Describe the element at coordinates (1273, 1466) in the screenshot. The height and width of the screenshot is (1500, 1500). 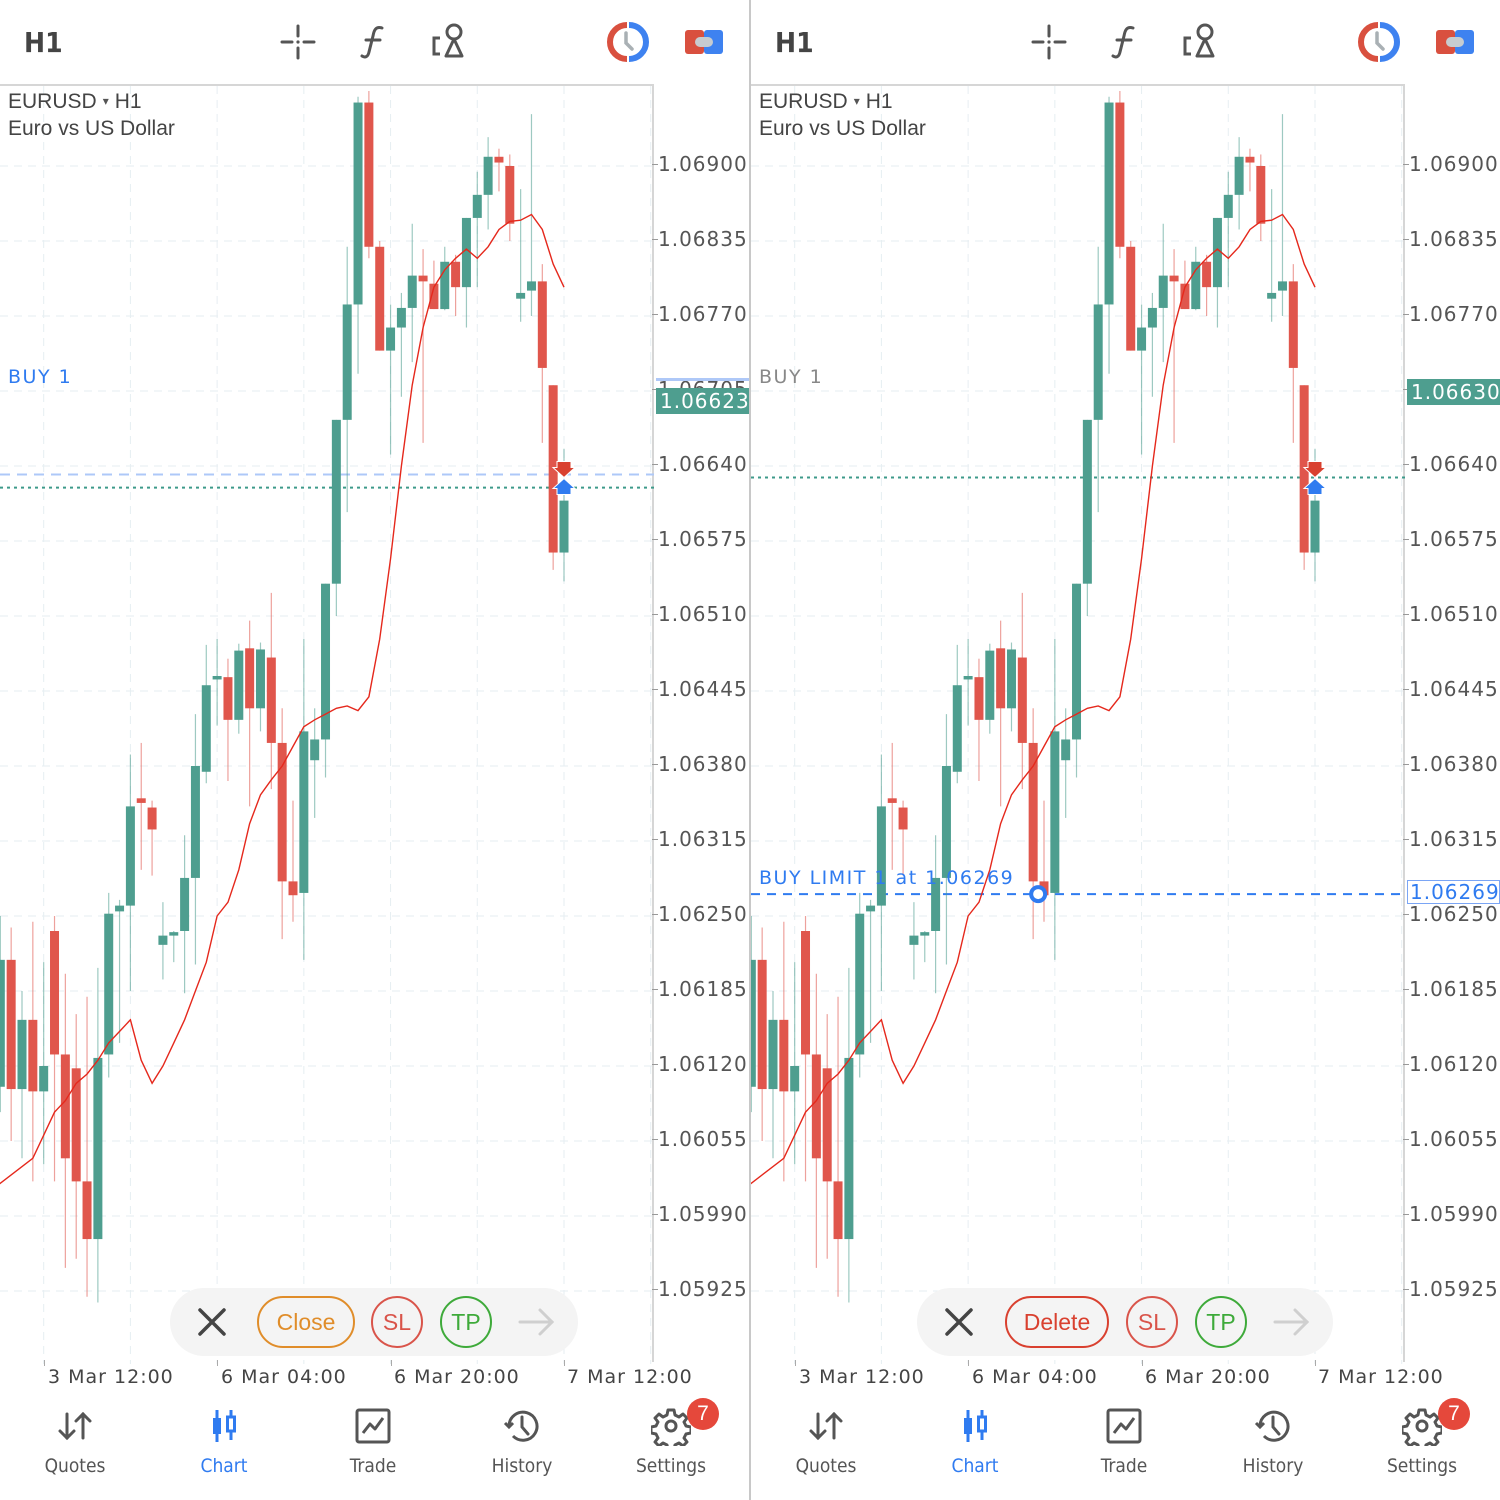
I see `nav-tab-label: History` at that location.